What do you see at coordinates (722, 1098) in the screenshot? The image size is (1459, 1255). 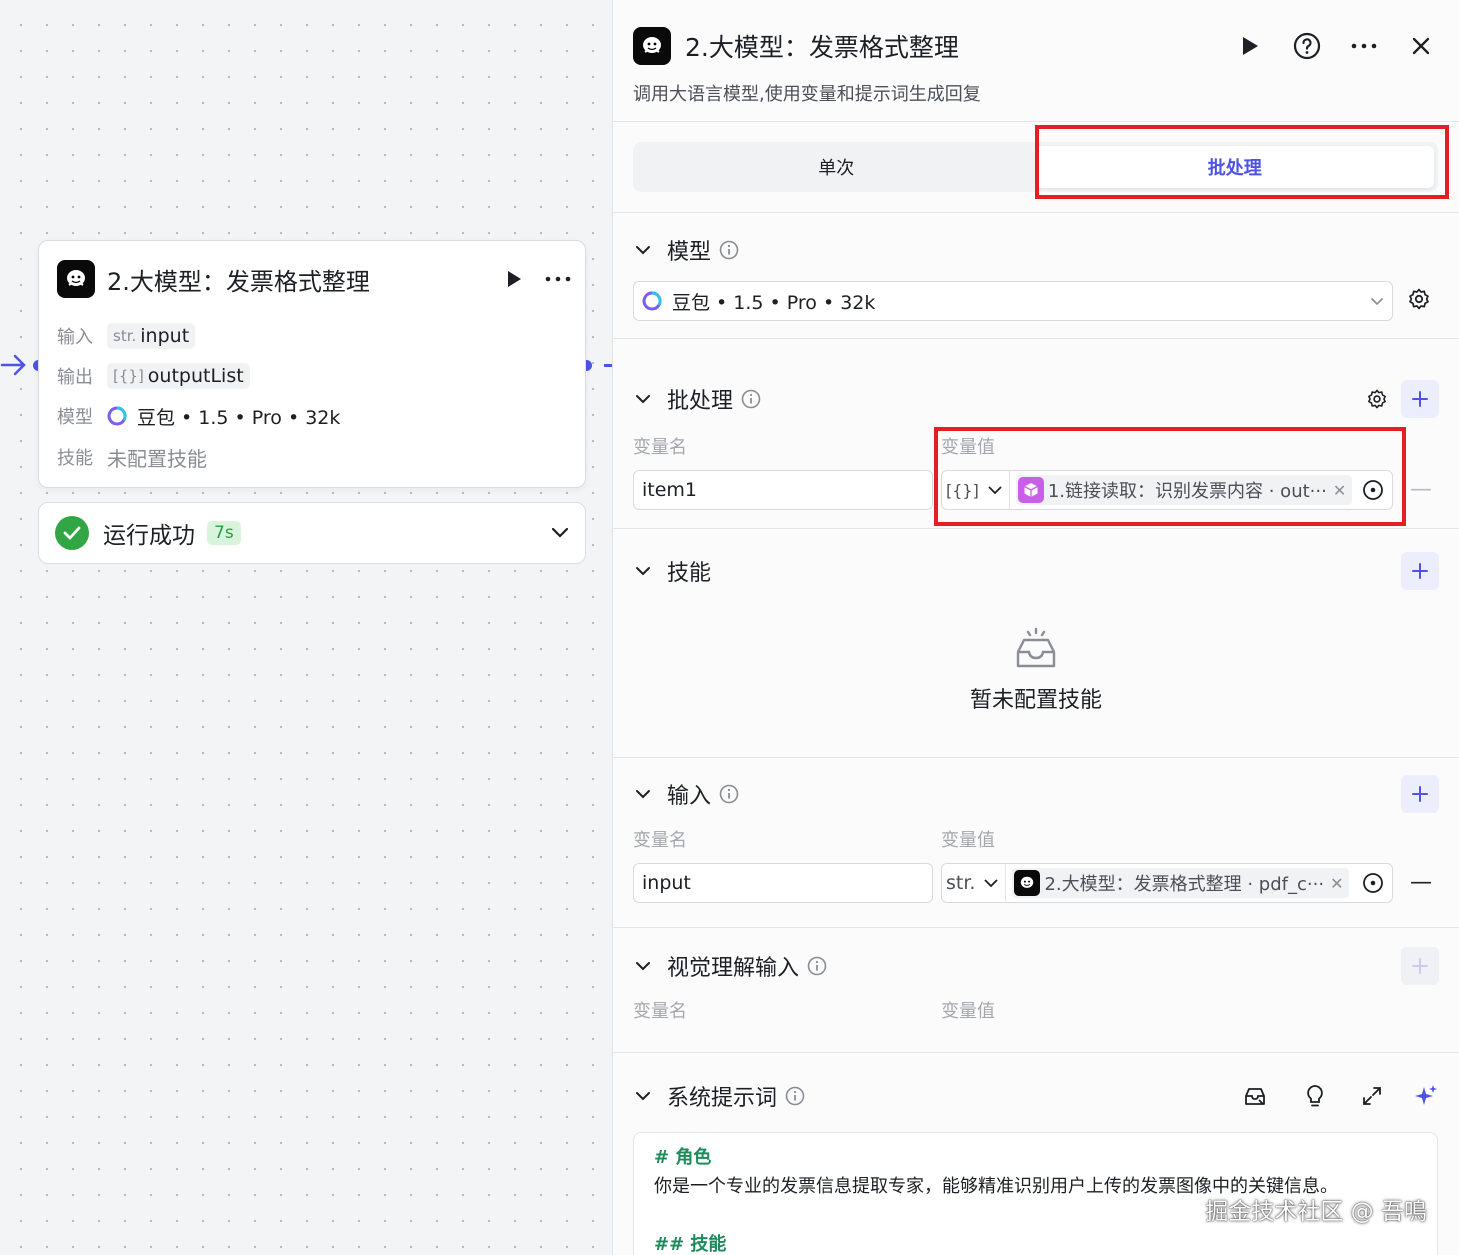 I see `system-prompt-title: 系统提示词` at bounding box center [722, 1098].